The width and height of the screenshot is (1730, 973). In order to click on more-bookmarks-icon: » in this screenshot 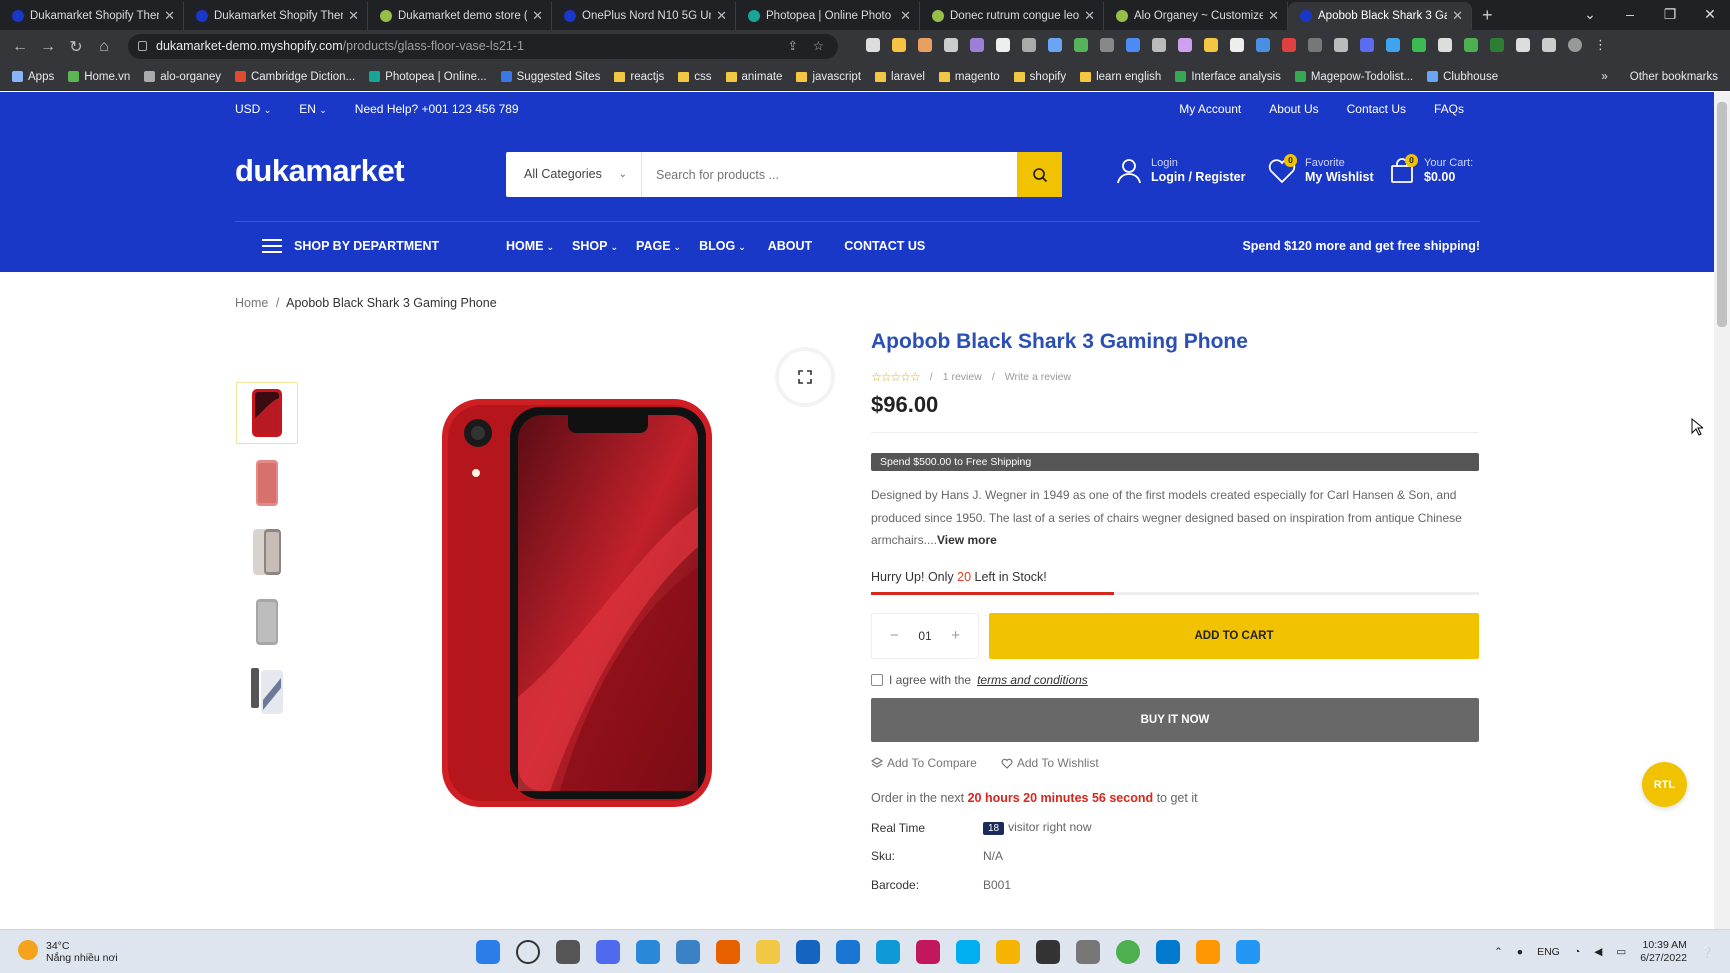, I will do `click(1604, 77)`.